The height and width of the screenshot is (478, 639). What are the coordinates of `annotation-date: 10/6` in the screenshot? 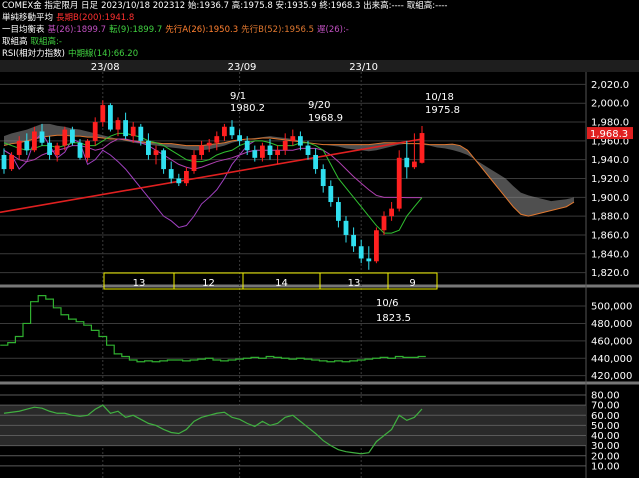 It's located at (387, 303).